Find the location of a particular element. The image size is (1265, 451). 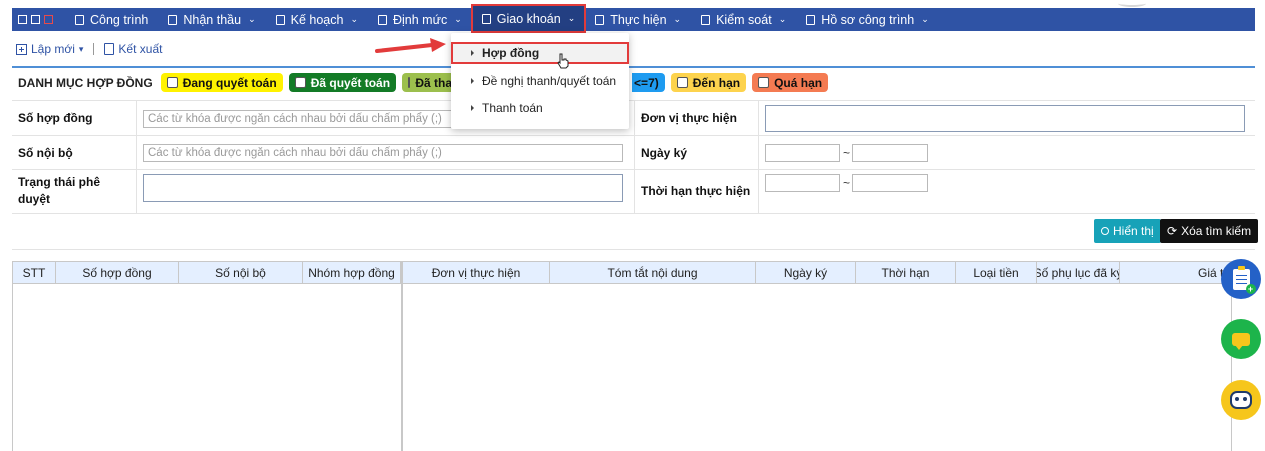

menu-item-hop-dong: Hợp đồng is located at coordinates (540, 53).